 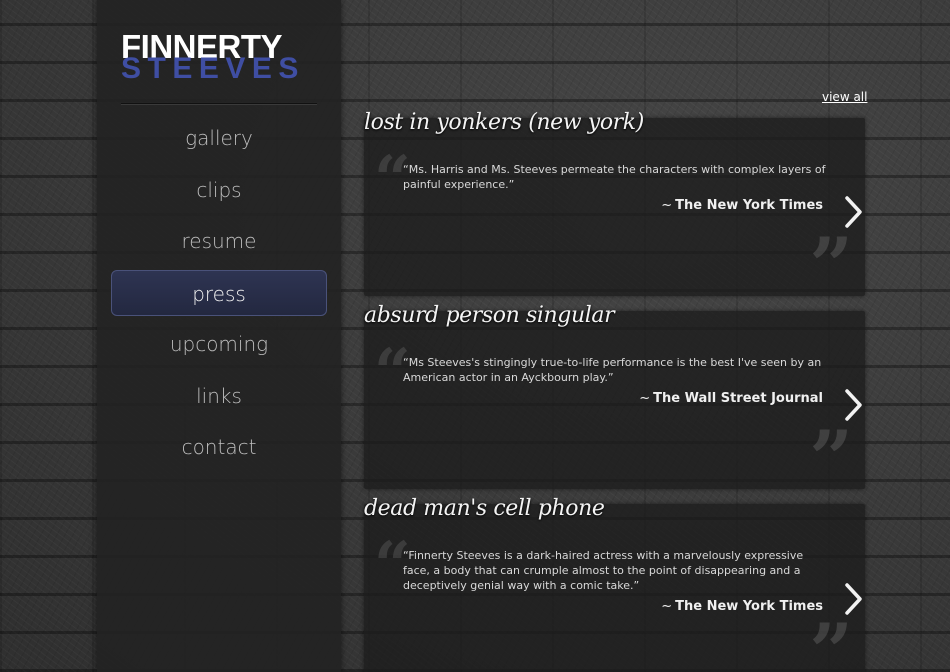 I want to click on site-logo: FINNERTY STEEVES, so click(x=219, y=58).